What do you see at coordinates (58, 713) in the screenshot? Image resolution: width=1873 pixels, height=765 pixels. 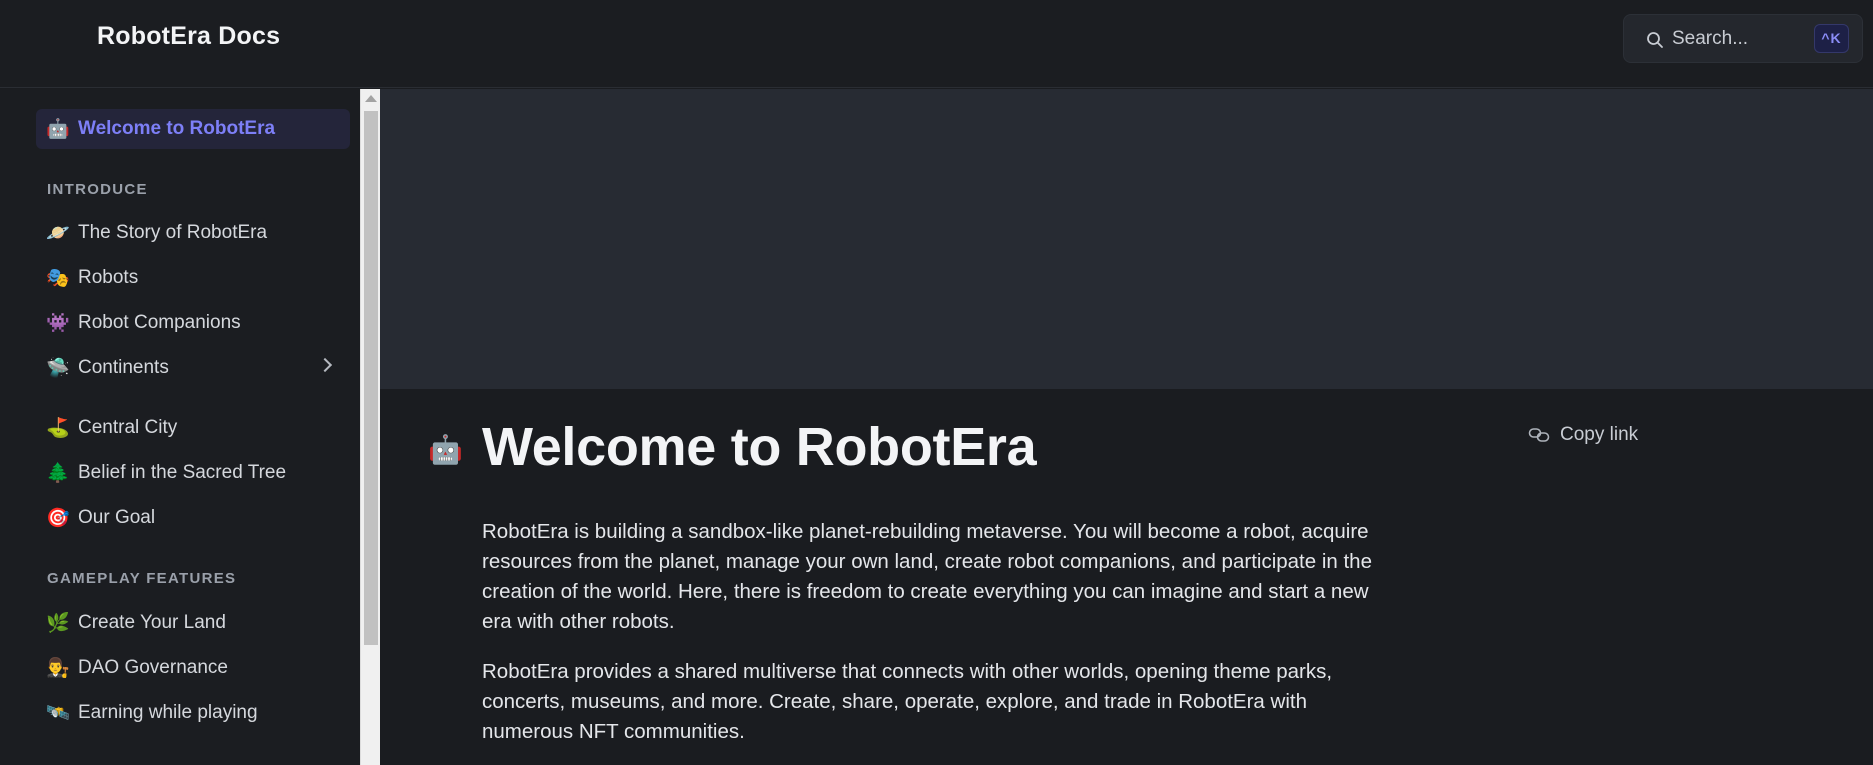 I see `satellite-icon: 🛰️` at bounding box center [58, 713].